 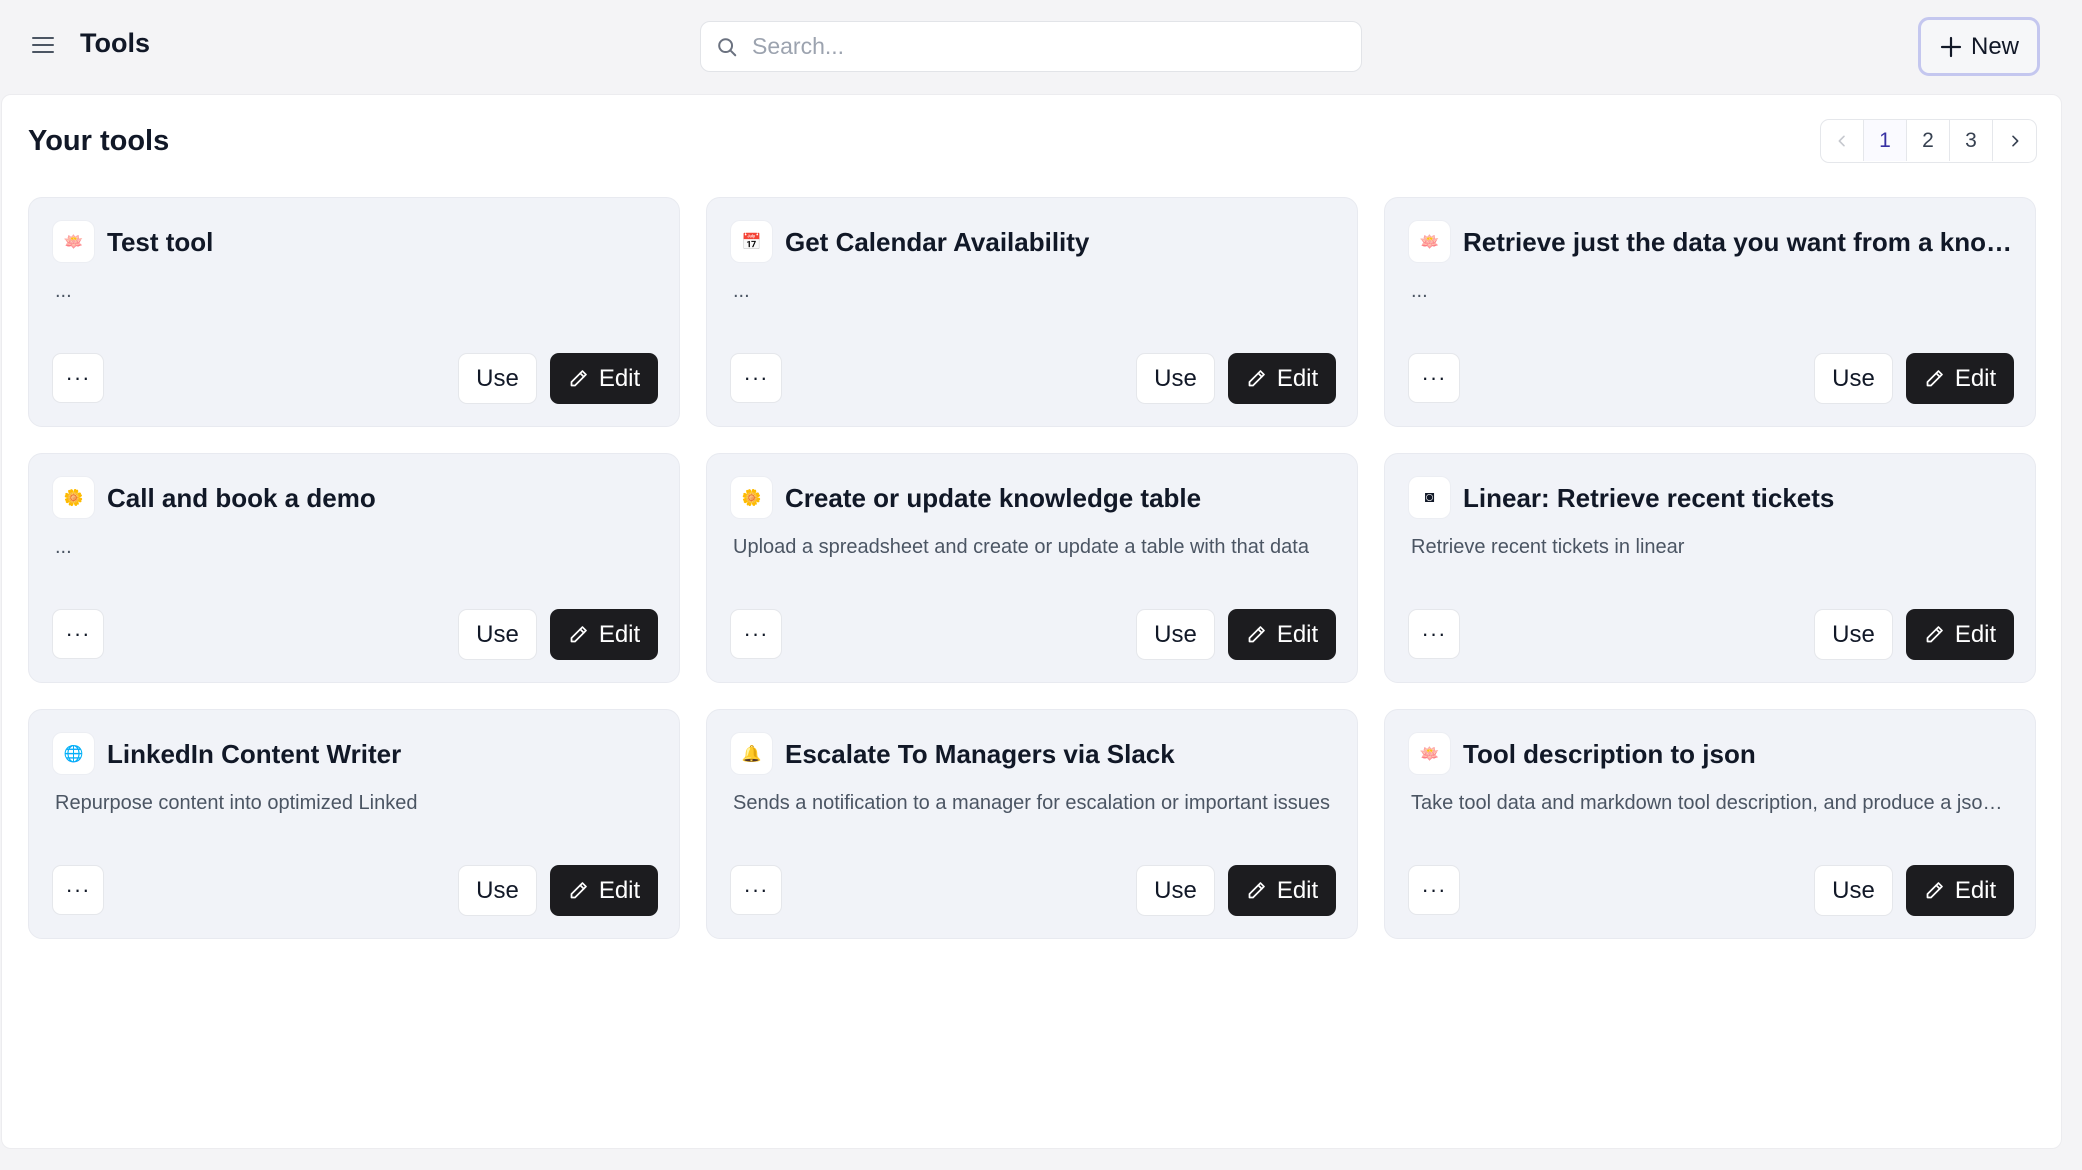 I want to click on calendar-icon: 📅, so click(x=751, y=241).